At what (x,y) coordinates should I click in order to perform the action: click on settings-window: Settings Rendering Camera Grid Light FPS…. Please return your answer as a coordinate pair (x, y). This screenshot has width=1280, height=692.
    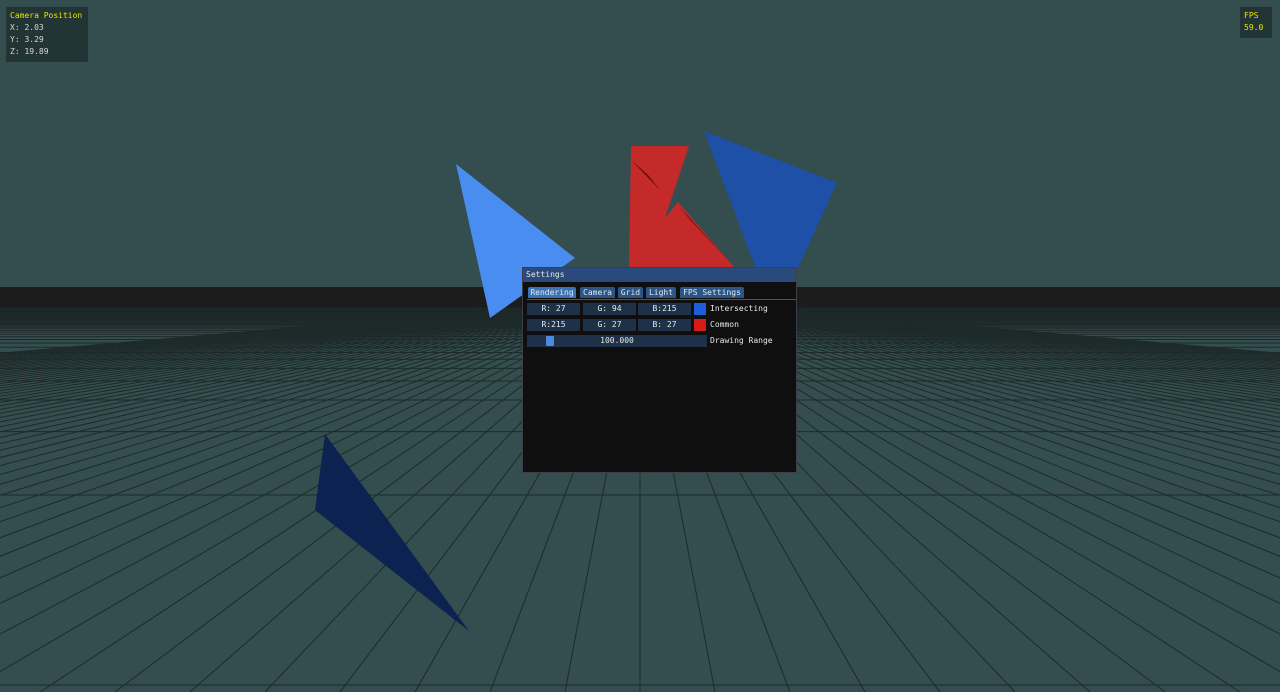
    Looking at the image, I should click on (659, 370).